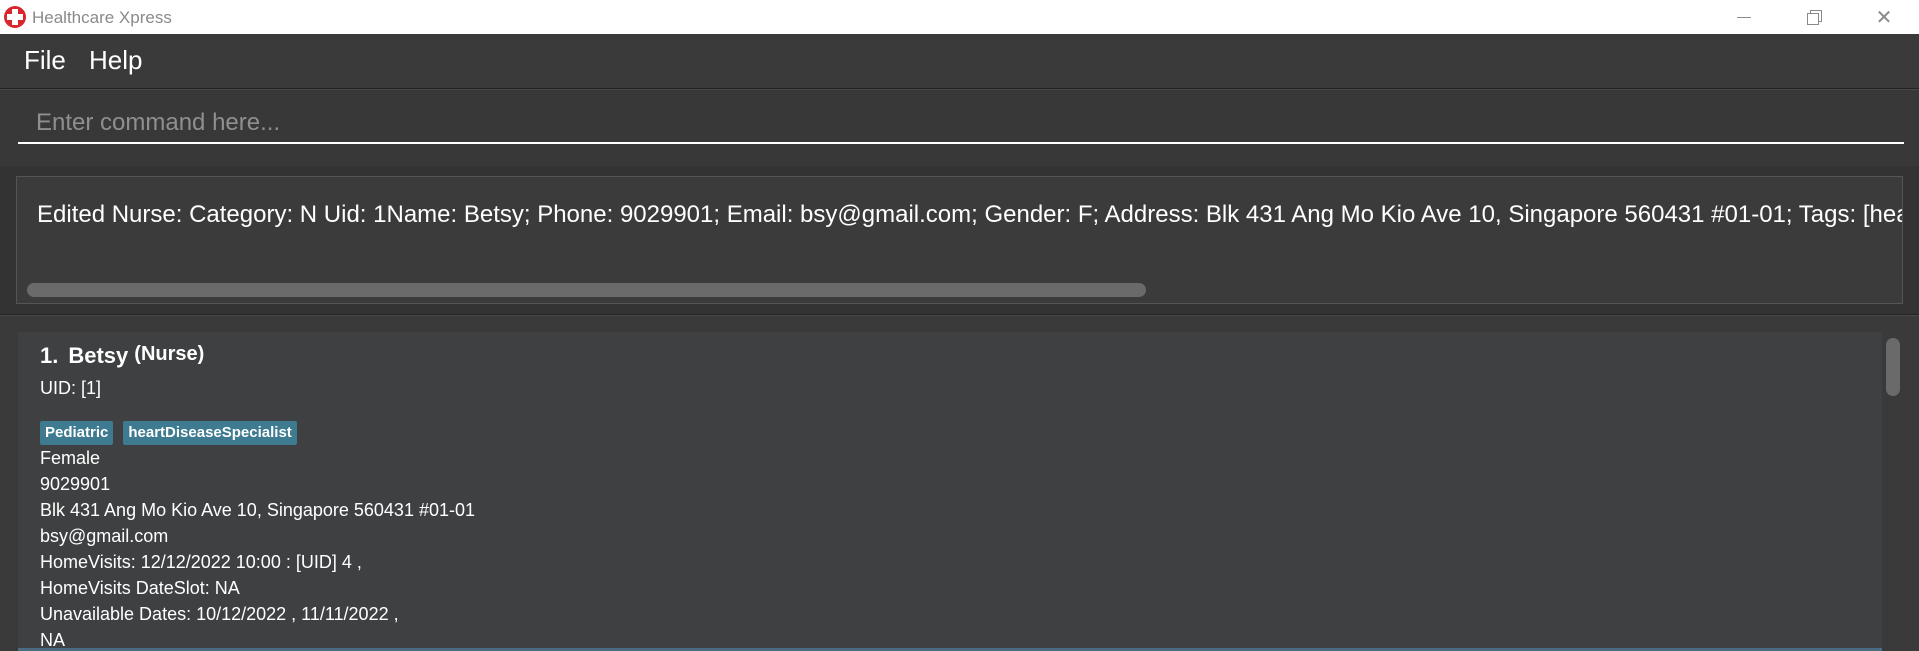 Image resolution: width=1919 pixels, height=651 pixels. Describe the element at coordinates (70, 458) in the screenshot. I see `person-gender: Female` at that location.